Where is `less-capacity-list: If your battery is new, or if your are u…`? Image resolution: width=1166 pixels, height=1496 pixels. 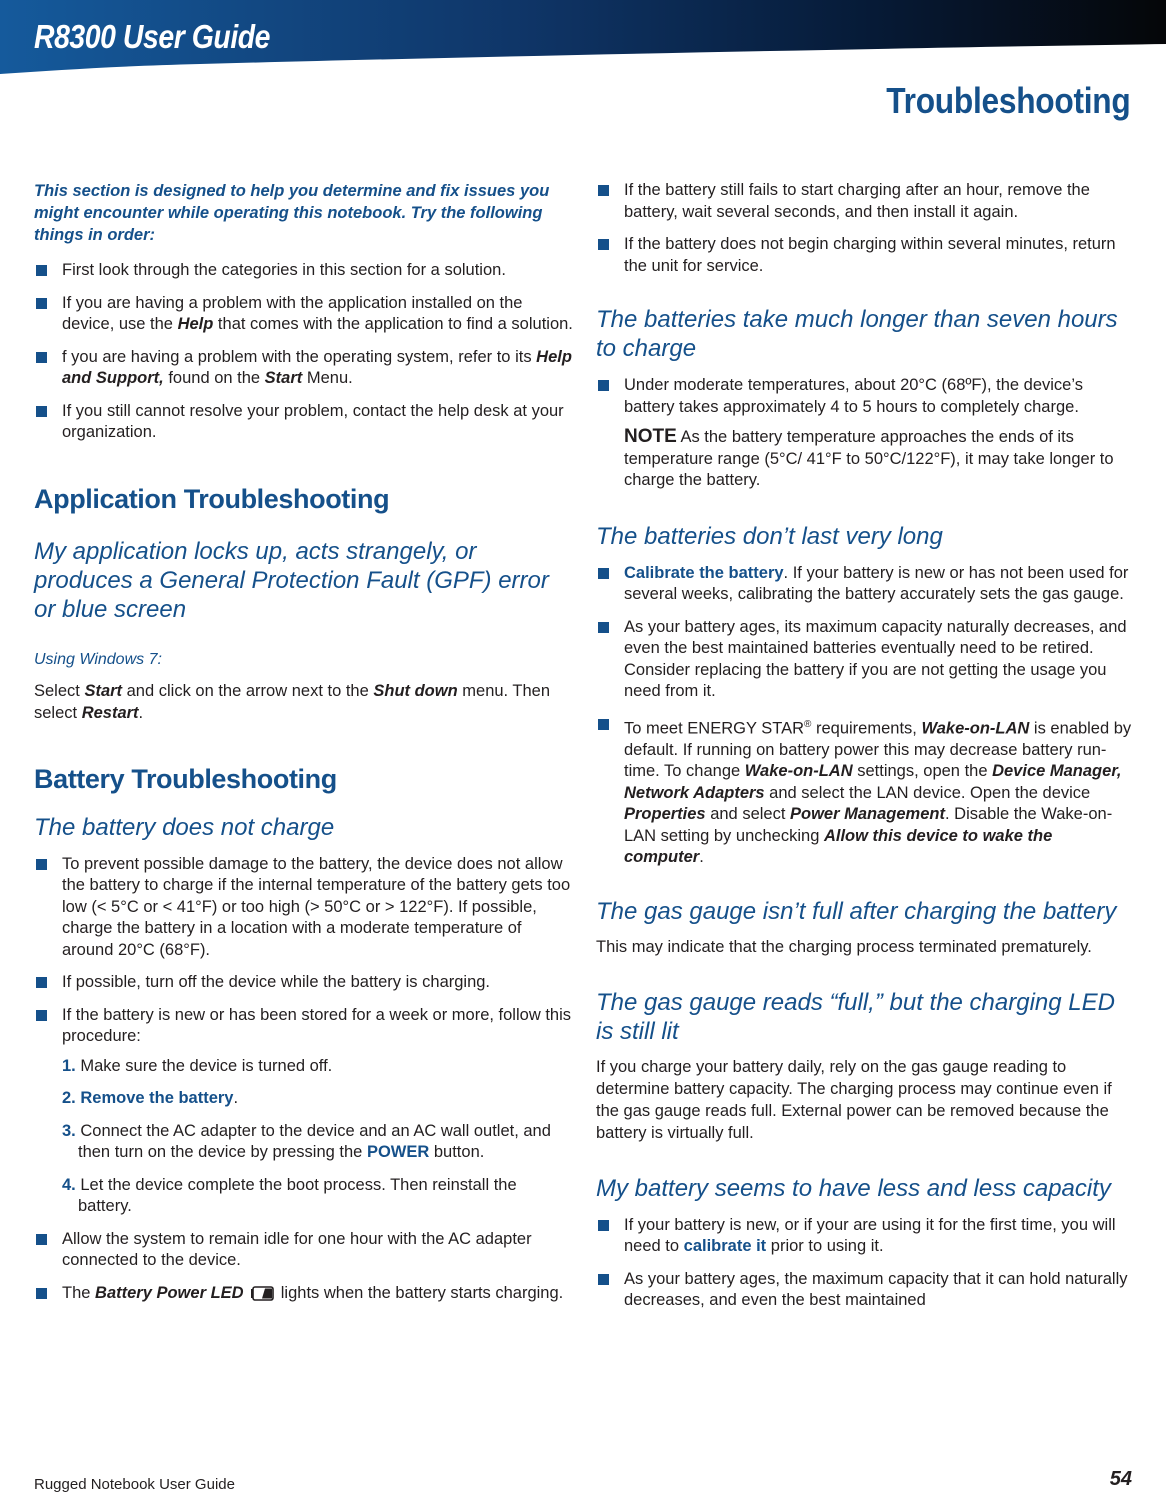 less-capacity-list: If your battery is new, or if your are u… is located at coordinates (866, 1263).